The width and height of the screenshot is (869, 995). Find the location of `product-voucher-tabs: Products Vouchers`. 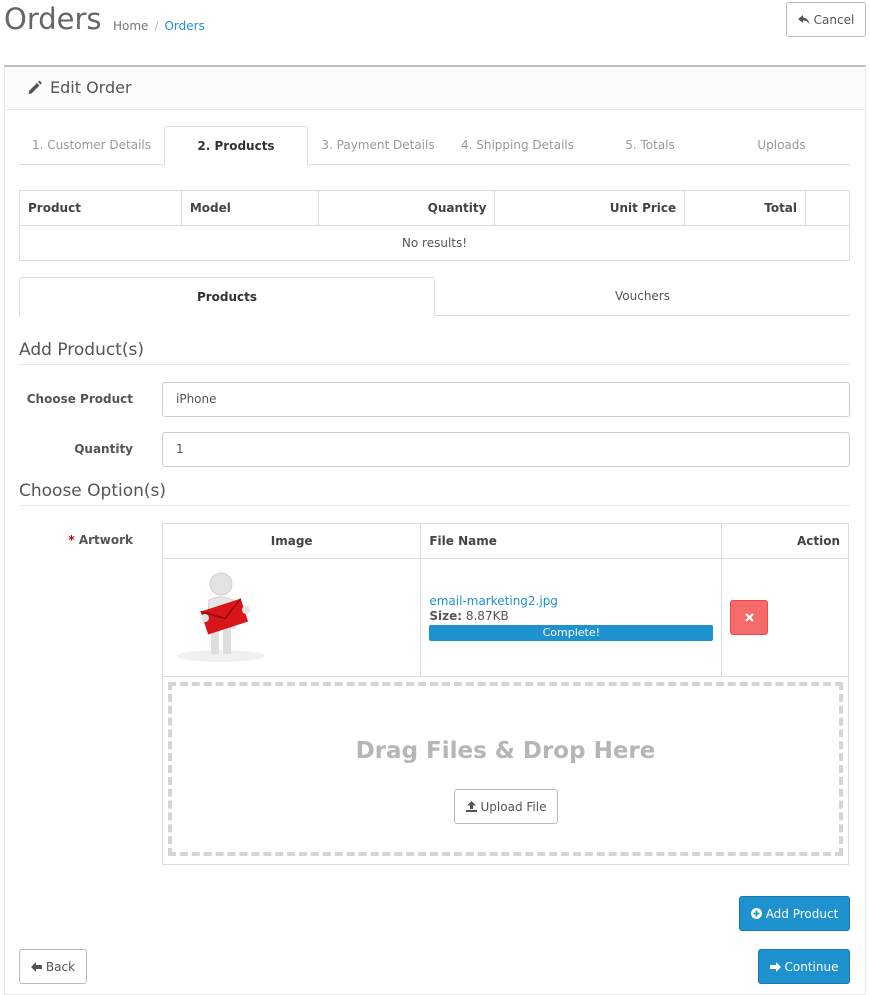

product-voucher-tabs: Products Vouchers is located at coordinates (434, 296).